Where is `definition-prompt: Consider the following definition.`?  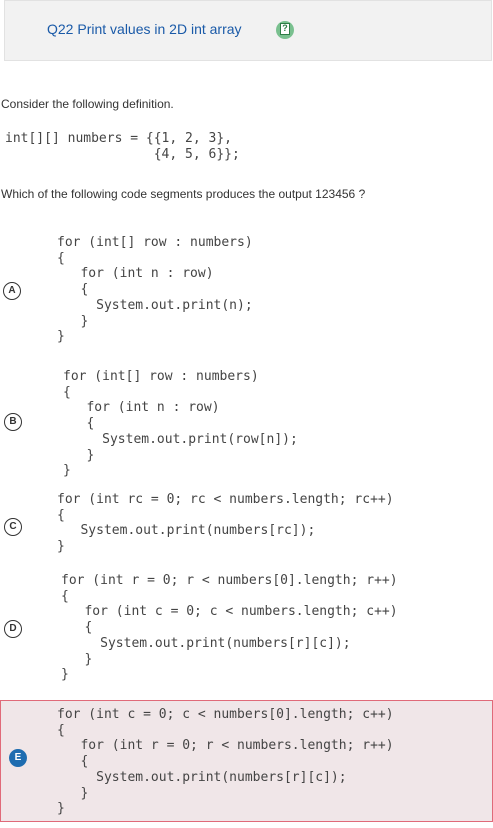
definition-prompt: Consider the following definition. is located at coordinates (87, 104).